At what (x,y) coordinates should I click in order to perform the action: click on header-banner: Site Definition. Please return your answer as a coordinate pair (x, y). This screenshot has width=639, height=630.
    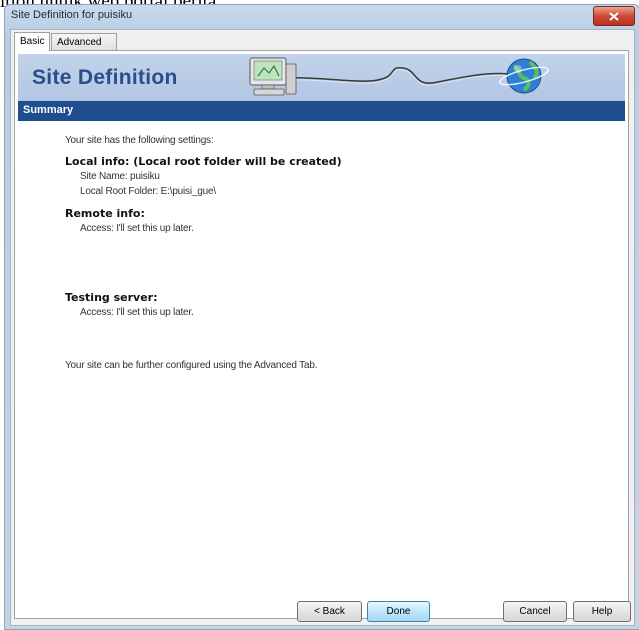
    Looking at the image, I should click on (321, 77).